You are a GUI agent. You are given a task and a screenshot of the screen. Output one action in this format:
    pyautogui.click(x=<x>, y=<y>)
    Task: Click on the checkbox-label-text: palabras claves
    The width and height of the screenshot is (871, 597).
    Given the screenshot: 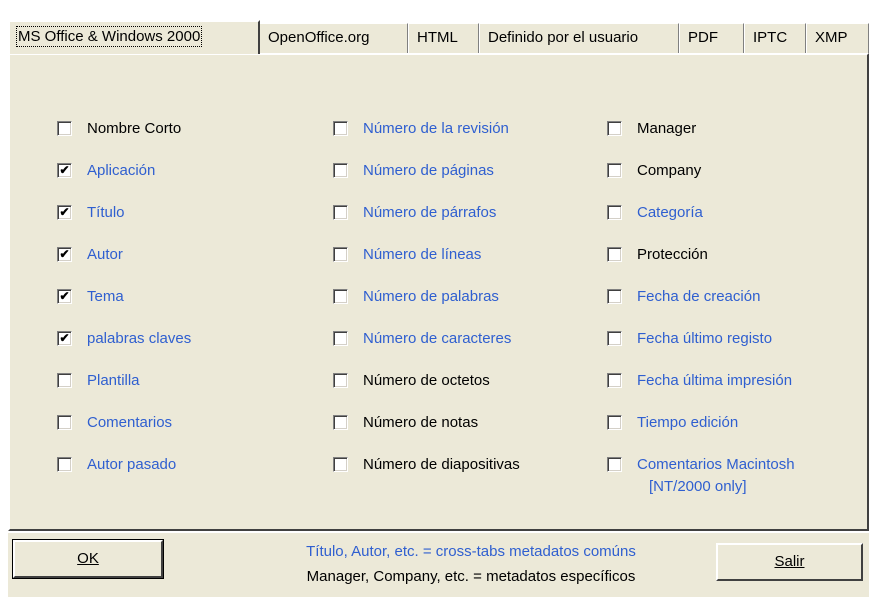 What is the action you would take?
    pyautogui.click(x=139, y=338)
    